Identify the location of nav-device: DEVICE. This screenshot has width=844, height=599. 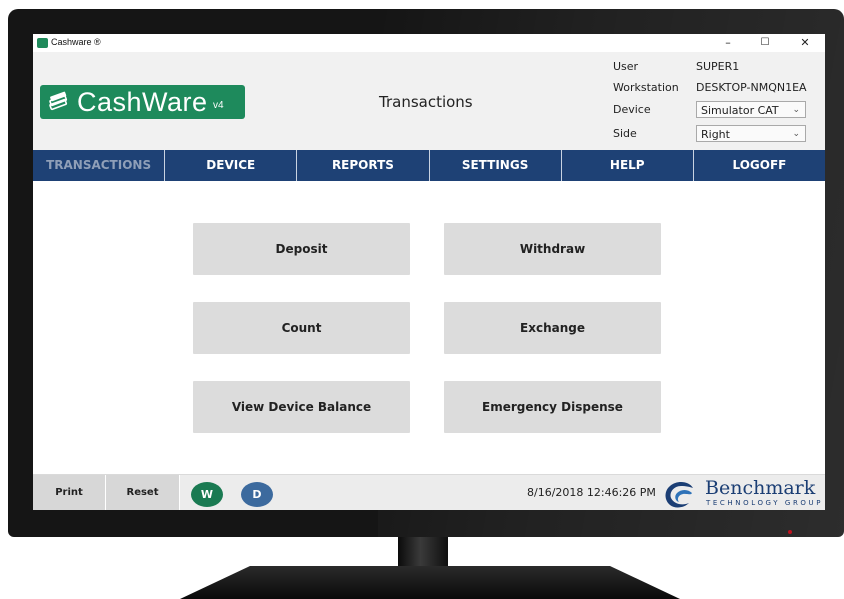
(231, 165).